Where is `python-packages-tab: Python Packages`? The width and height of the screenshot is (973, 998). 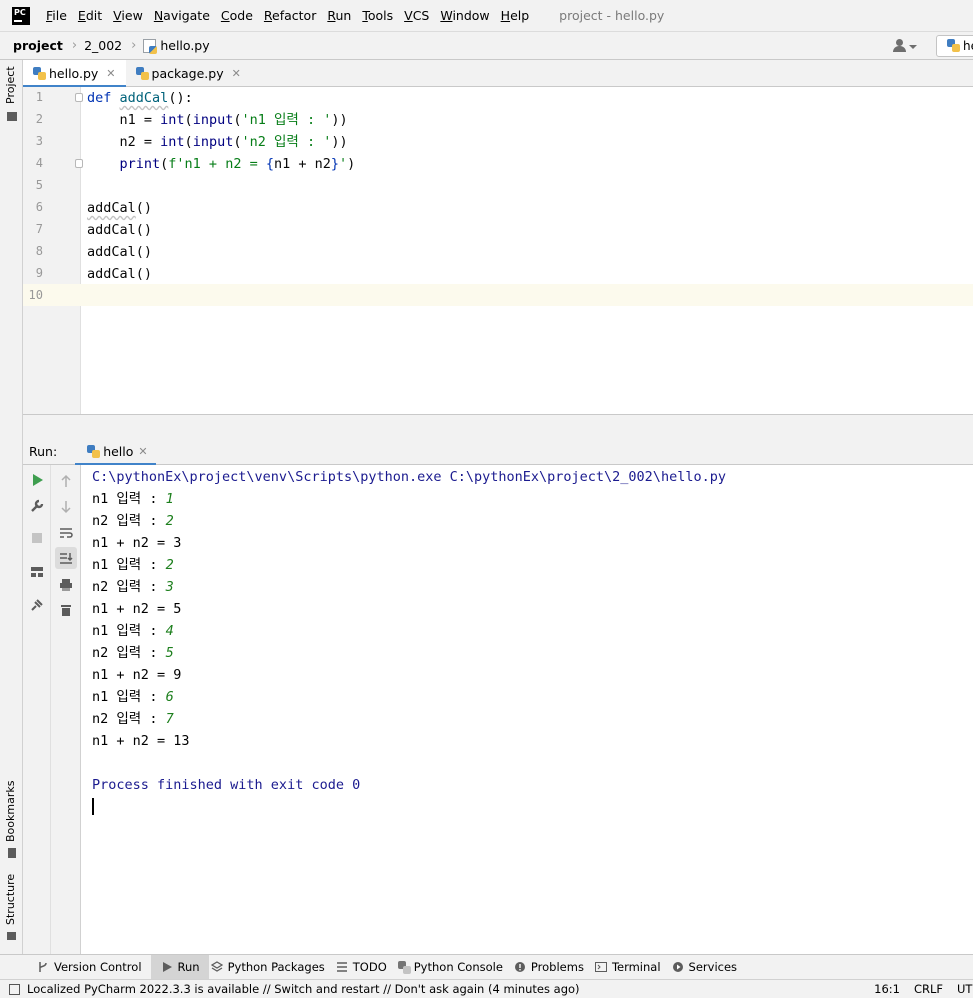 python-packages-tab: Python Packages is located at coordinates (271, 967).